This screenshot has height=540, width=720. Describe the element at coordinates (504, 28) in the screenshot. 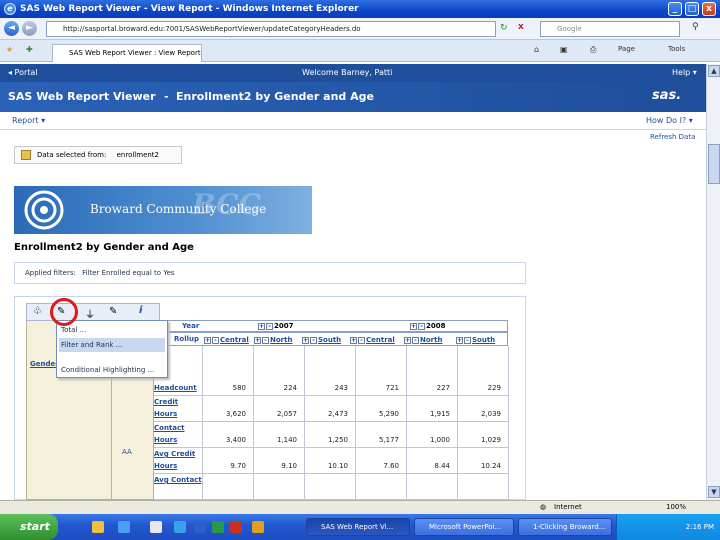

I see `refresh-icon: ↻` at that location.